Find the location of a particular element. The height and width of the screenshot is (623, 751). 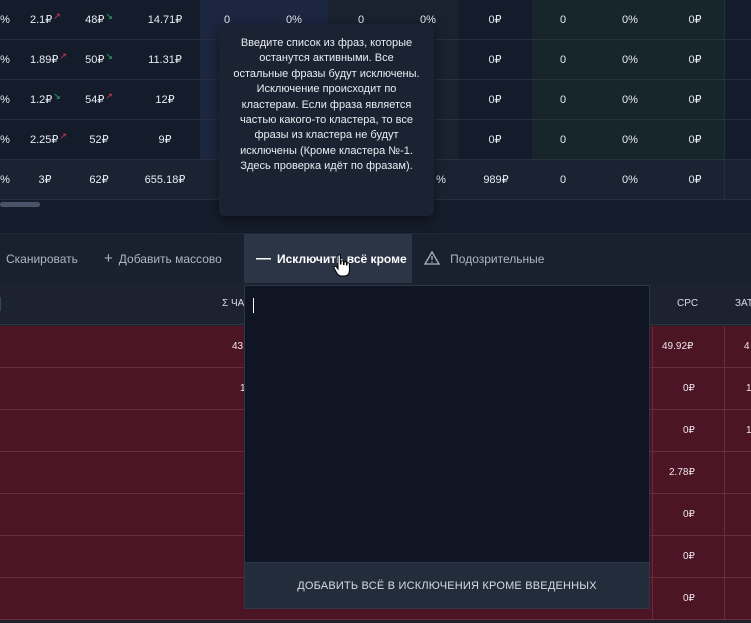

table-cell: 4 is located at coordinates (747, 346).